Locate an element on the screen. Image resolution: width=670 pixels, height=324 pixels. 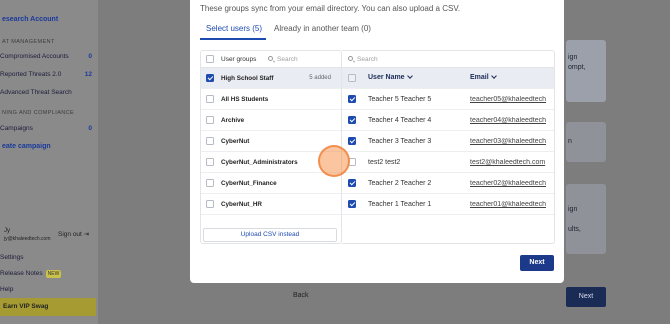
earn-swag-banner: Earn VIP Swag is located at coordinates (48, 307).